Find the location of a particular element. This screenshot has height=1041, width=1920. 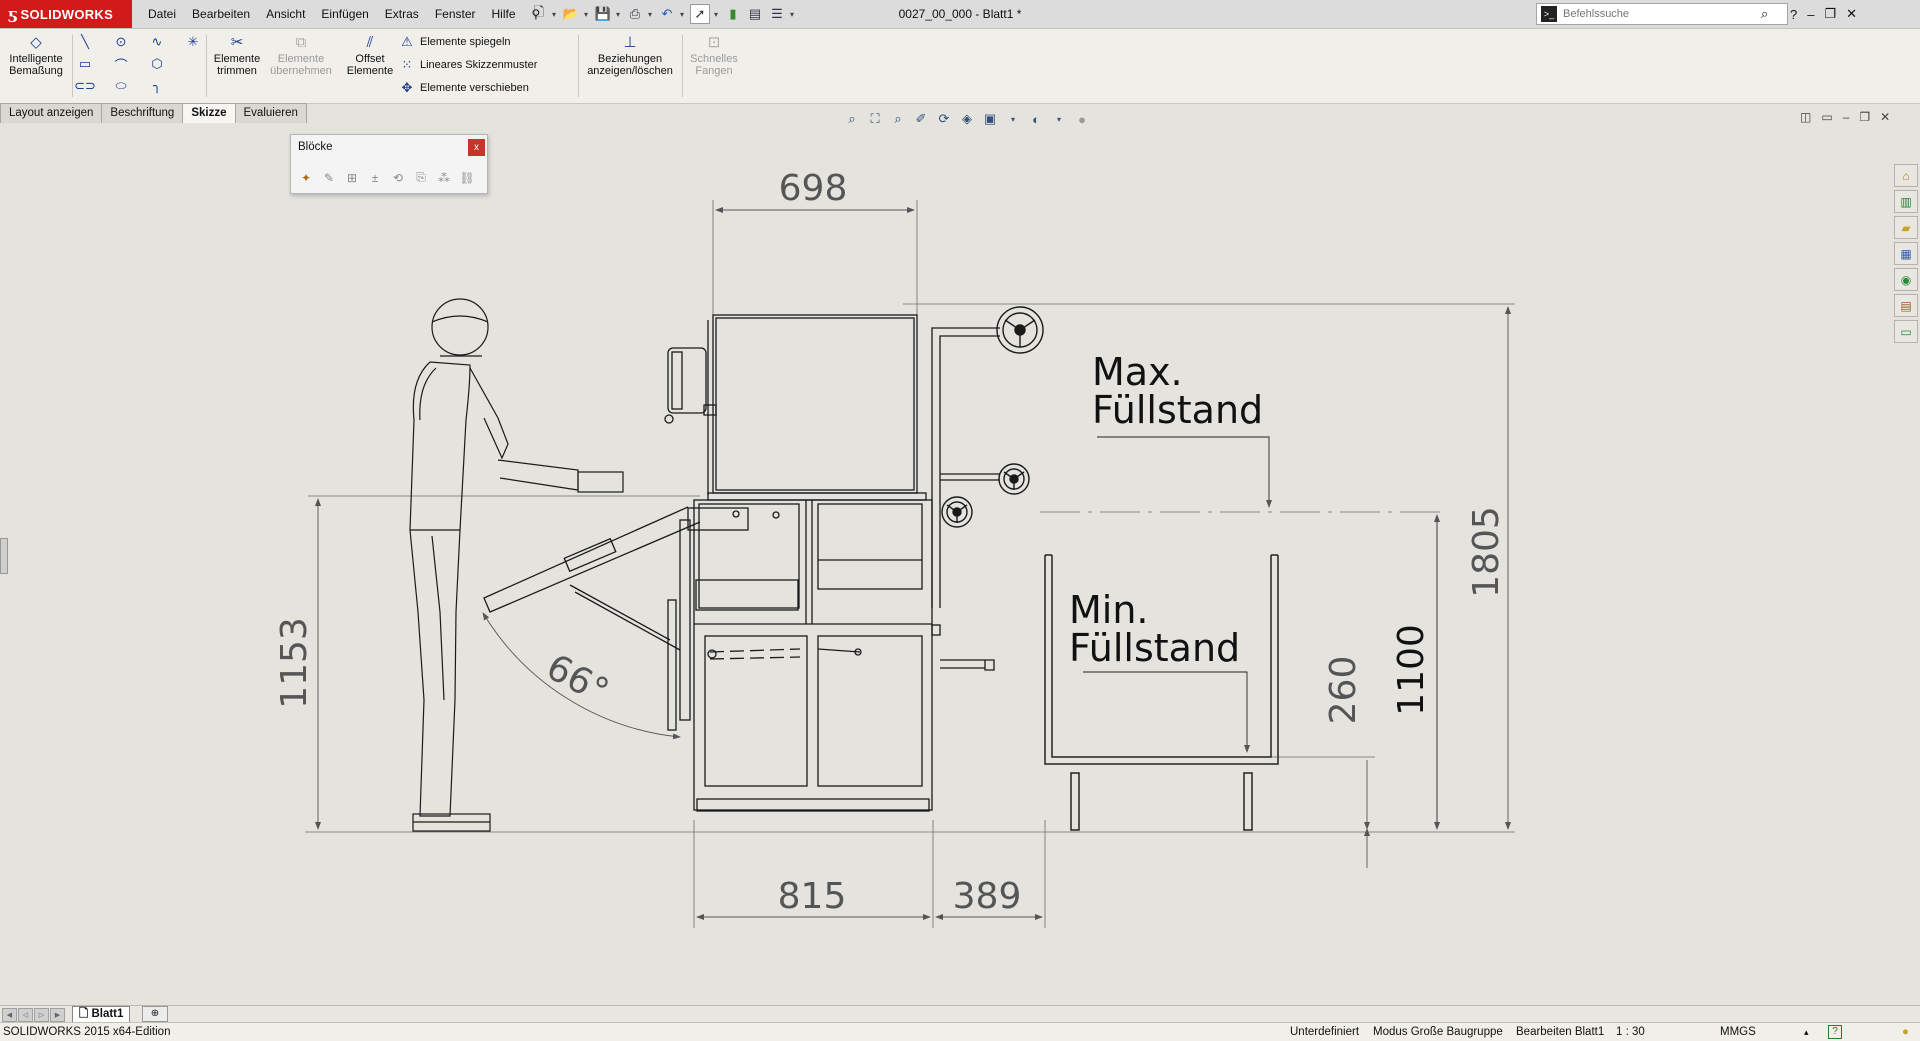

add-sheet-icon: ⊕ is located at coordinates (155, 1014).